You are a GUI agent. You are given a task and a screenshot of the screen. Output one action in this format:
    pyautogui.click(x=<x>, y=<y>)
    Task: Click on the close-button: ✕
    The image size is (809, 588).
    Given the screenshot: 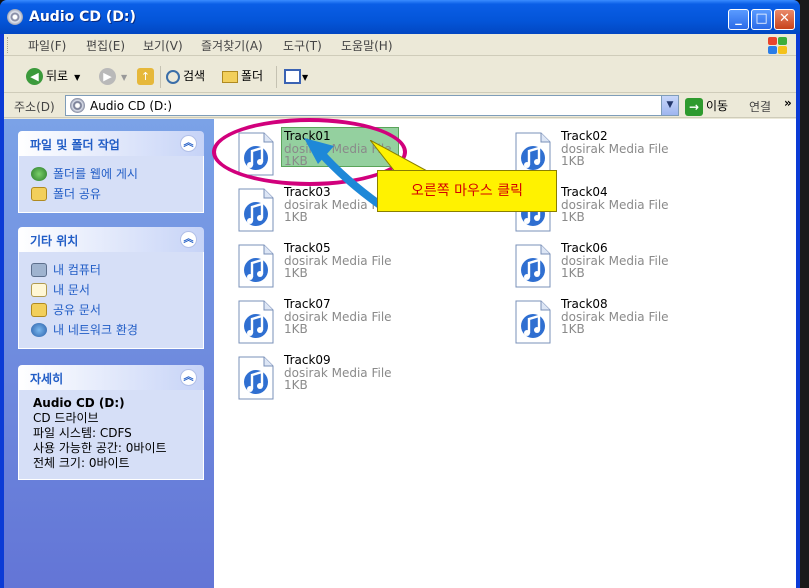 What is the action you would take?
    pyautogui.click(x=784, y=19)
    